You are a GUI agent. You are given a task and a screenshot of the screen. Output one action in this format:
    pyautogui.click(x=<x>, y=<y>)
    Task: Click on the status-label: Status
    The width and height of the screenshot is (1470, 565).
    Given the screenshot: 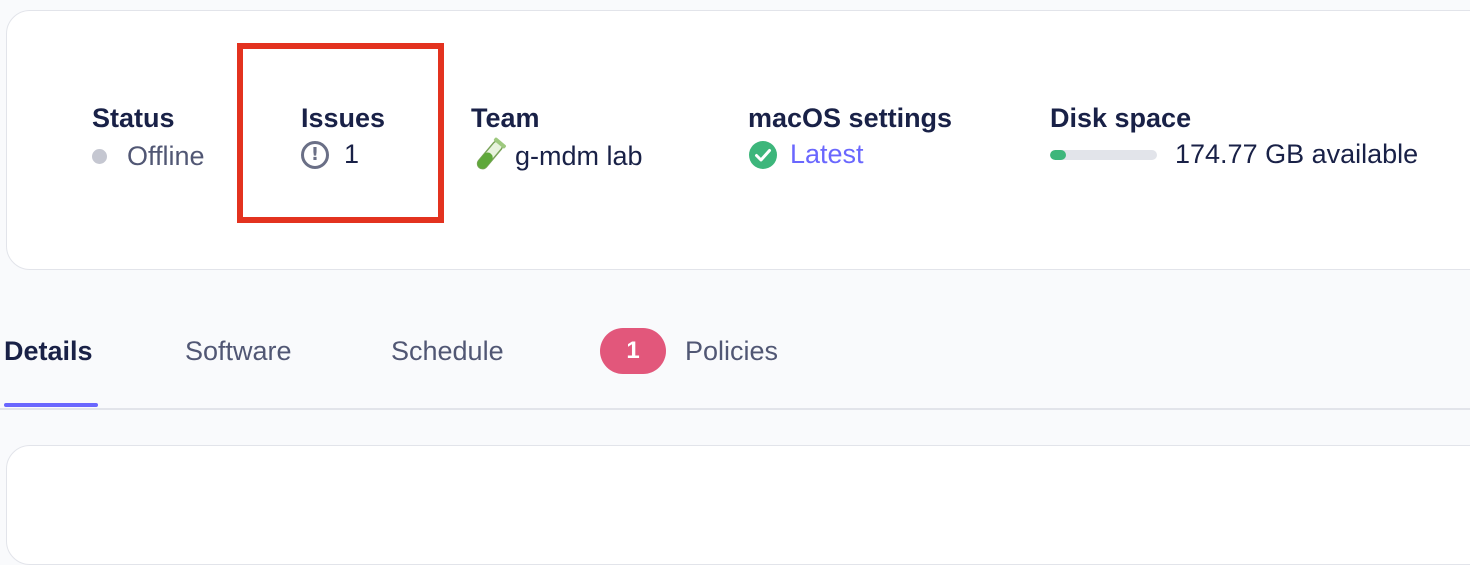 What is the action you would take?
    pyautogui.click(x=133, y=118)
    